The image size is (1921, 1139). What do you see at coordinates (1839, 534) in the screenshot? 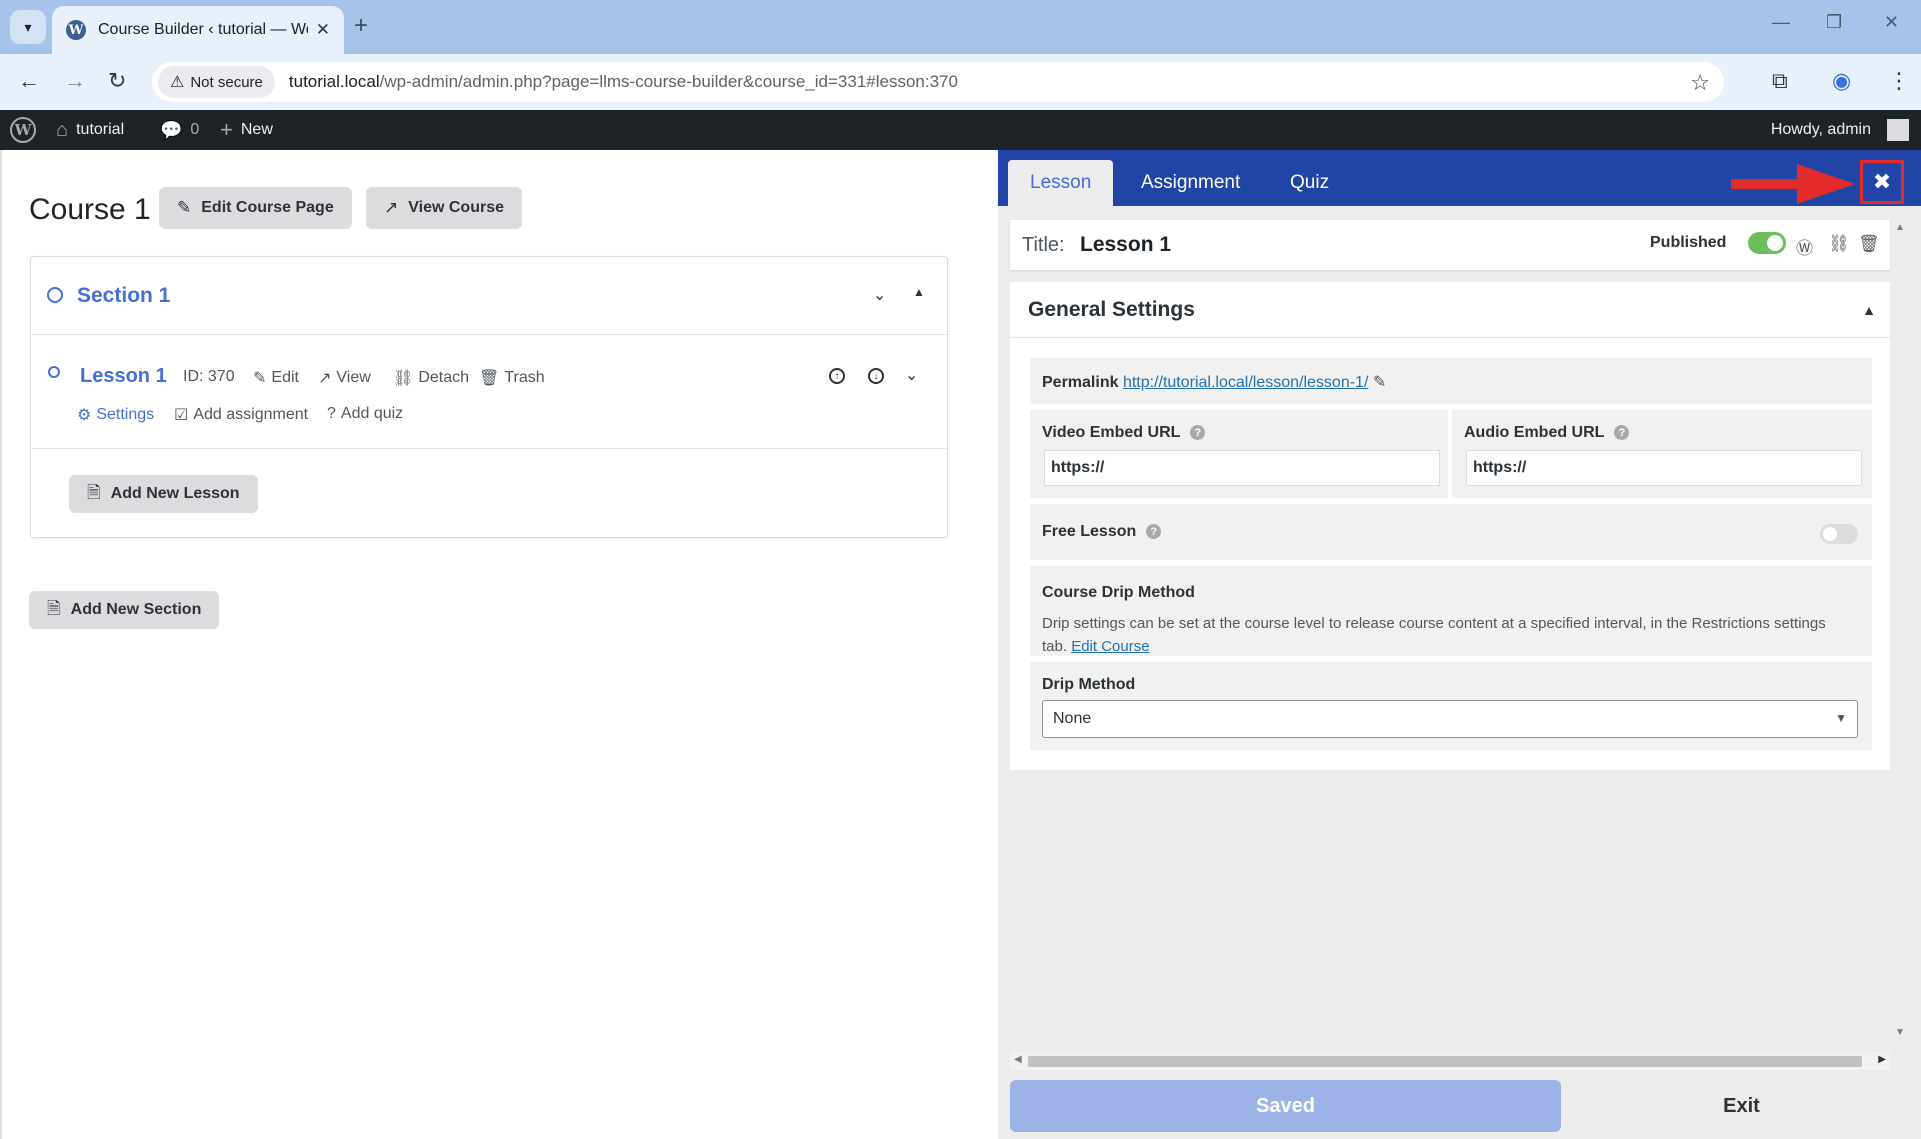
I see `free-lesson-toggle` at bounding box center [1839, 534].